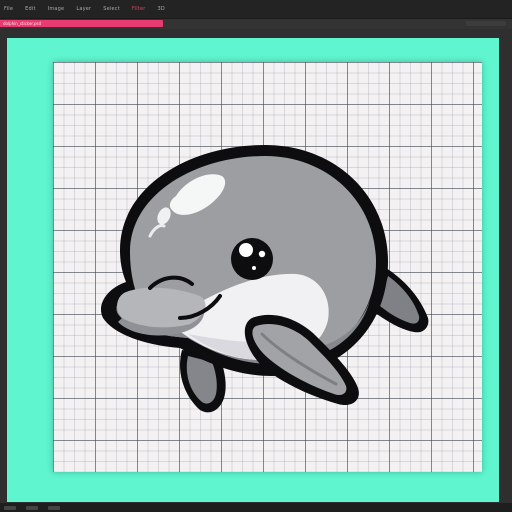 This screenshot has height=512, width=512. I want to click on status-bar, so click(256, 507).